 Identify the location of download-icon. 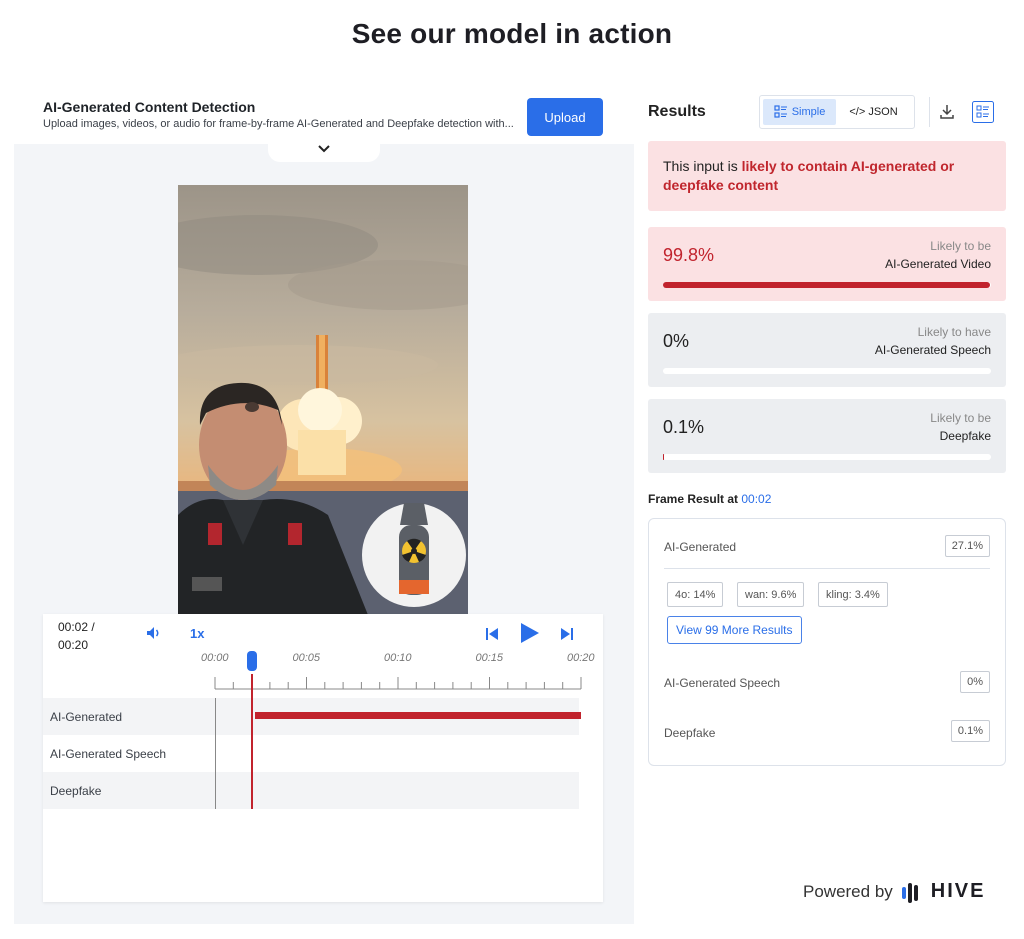
(947, 112).